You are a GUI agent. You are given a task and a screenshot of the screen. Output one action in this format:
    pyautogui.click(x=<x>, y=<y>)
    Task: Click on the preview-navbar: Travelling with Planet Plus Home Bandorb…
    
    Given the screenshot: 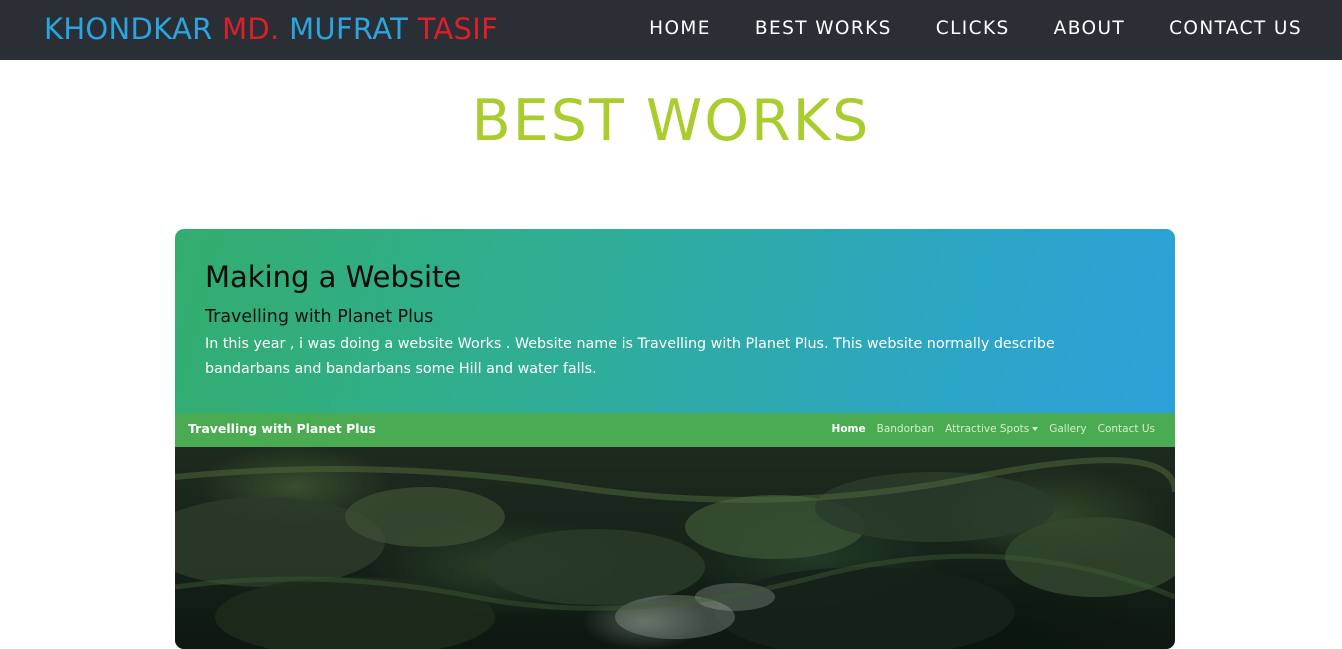 What is the action you would take?
    pyautogui.click(x=675, y=430)
    